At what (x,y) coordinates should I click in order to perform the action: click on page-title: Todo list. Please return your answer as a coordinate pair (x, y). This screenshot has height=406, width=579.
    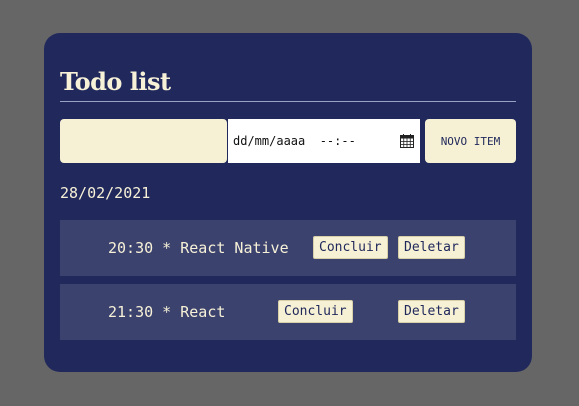
    Looking at the image, I should click on (115, 81).